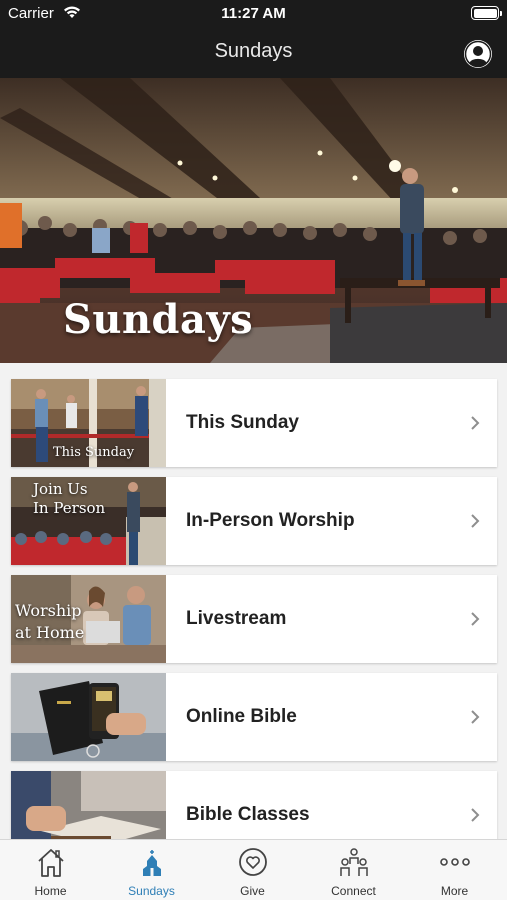 Image resolution: width=507 pixels, height=900 pixels. What do you see at coordinates (253, 862) in the screenshot?
I see `heart-icon` at bounding box center [253, 862].